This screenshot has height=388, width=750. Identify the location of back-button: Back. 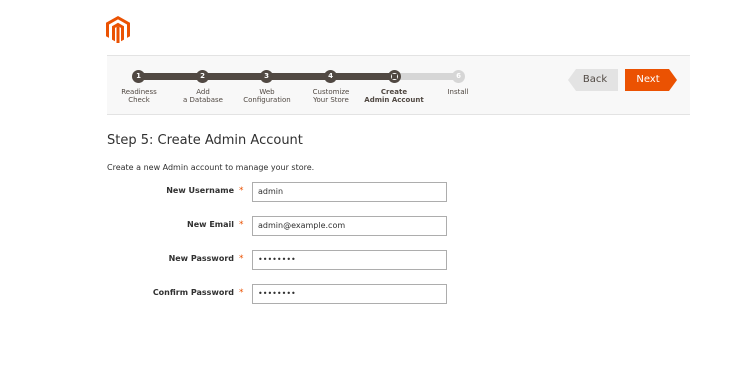
(593, 80).